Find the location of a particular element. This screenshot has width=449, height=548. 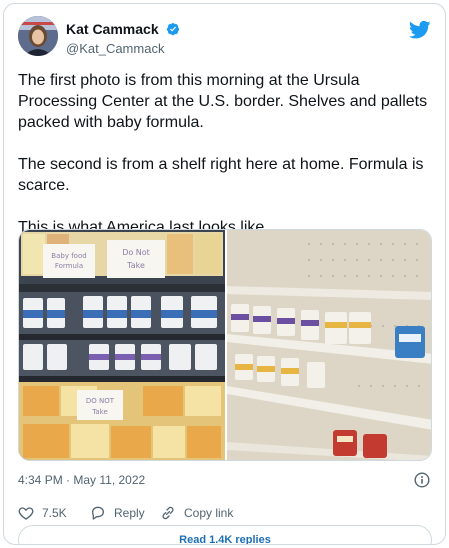

sign-baby-food: Baby food is located at coordinates (68, 256).